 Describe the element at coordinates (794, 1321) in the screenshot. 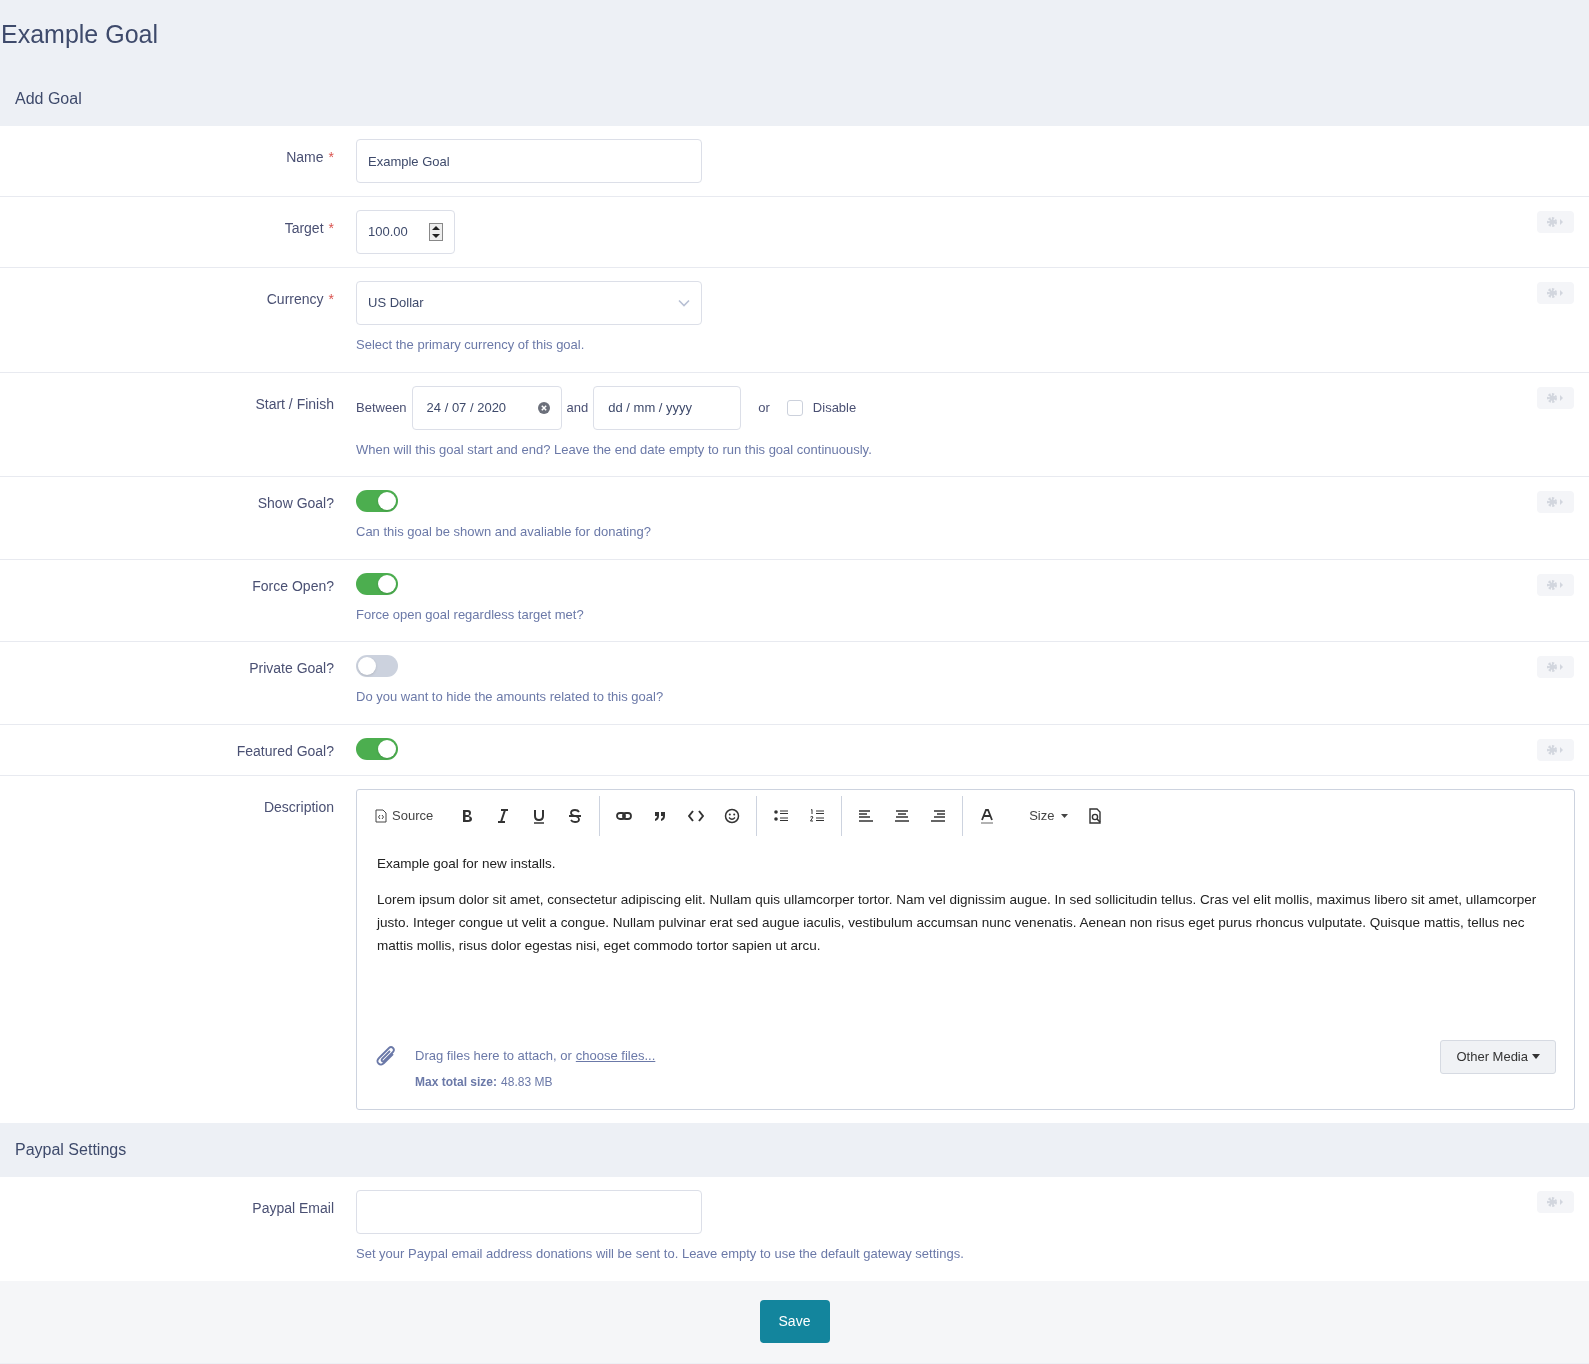

I see `save-button: Save` at that location.